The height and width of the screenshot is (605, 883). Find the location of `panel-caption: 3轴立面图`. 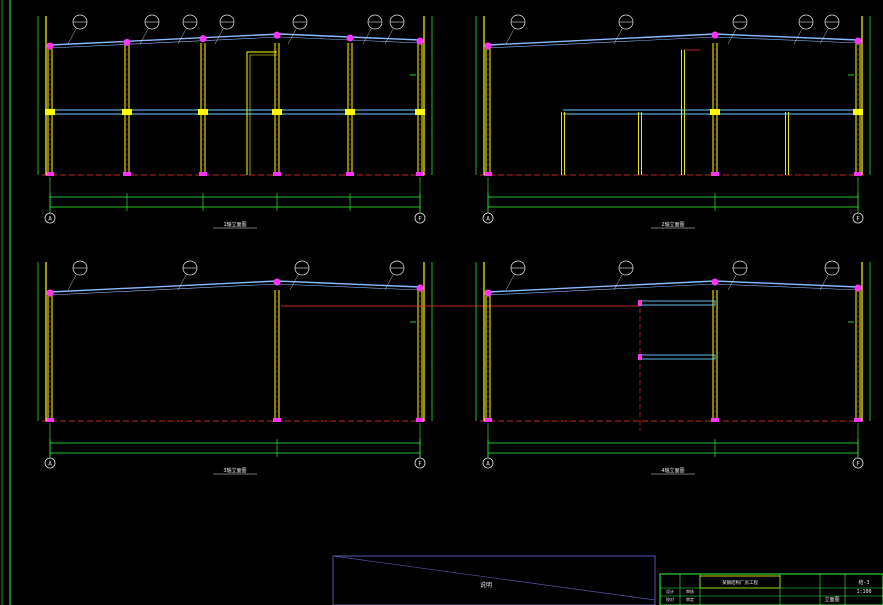

panel-caption: 3轴立面图 is located at coordinates (234, 470).